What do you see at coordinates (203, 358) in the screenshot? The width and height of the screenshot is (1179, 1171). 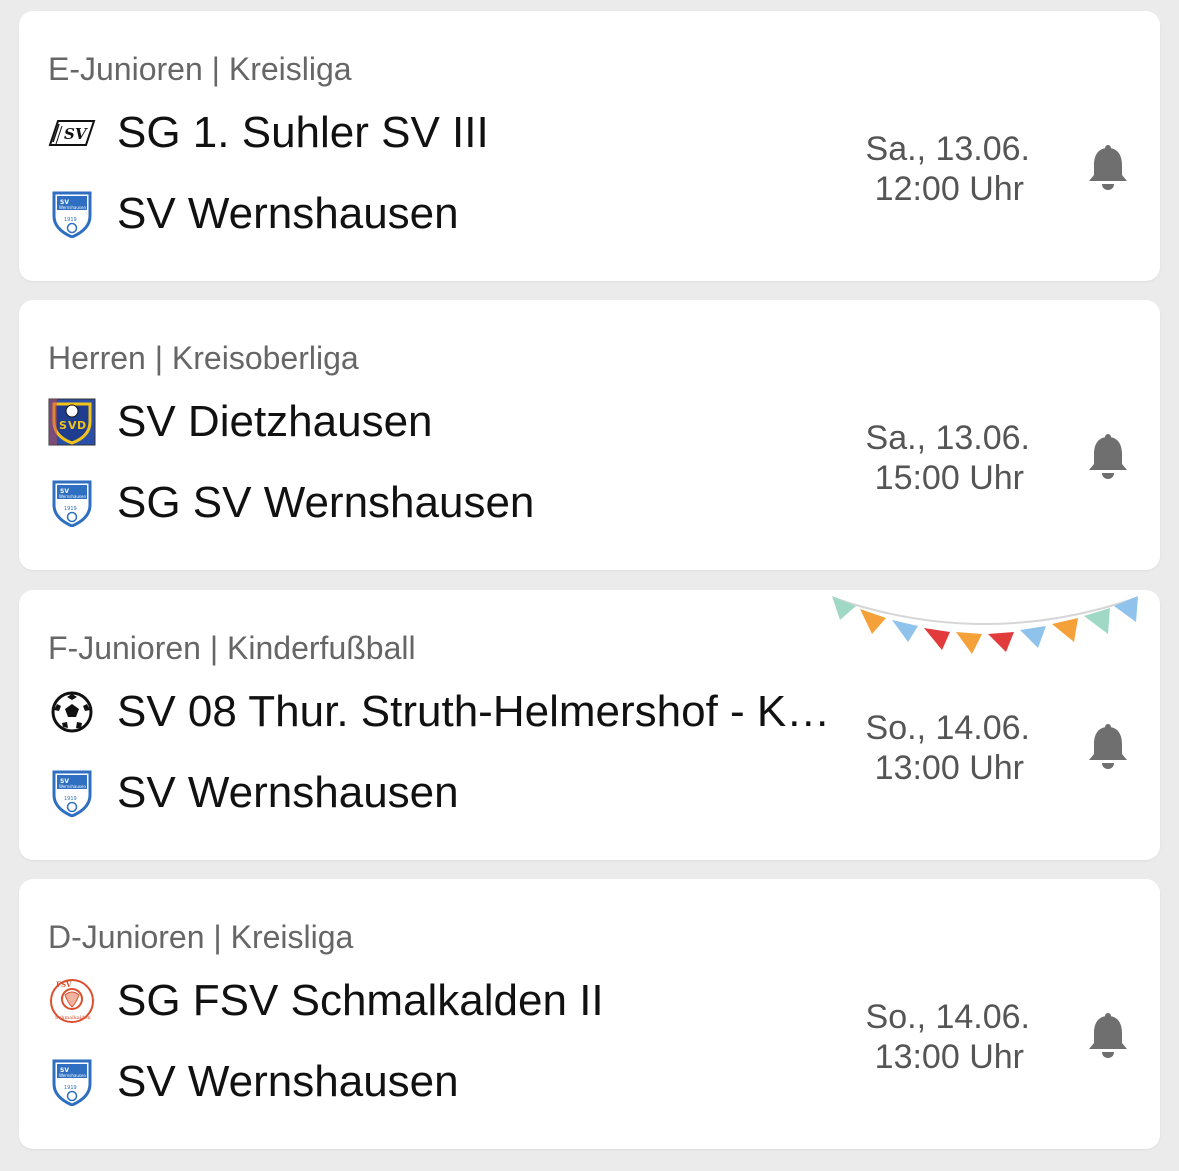 I see `league-label: Herren | Kreisoberliga` at bounding box center [203, 358].